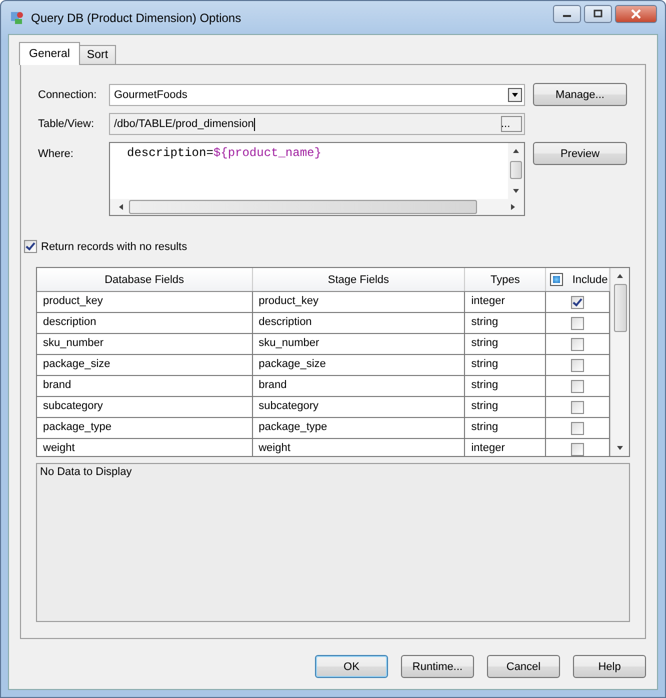 The width and height of the screenshot is (666, 698). Describe the element at coordinates (609, 666) in the screenshot. I see `dialog-button: Help` at that location.